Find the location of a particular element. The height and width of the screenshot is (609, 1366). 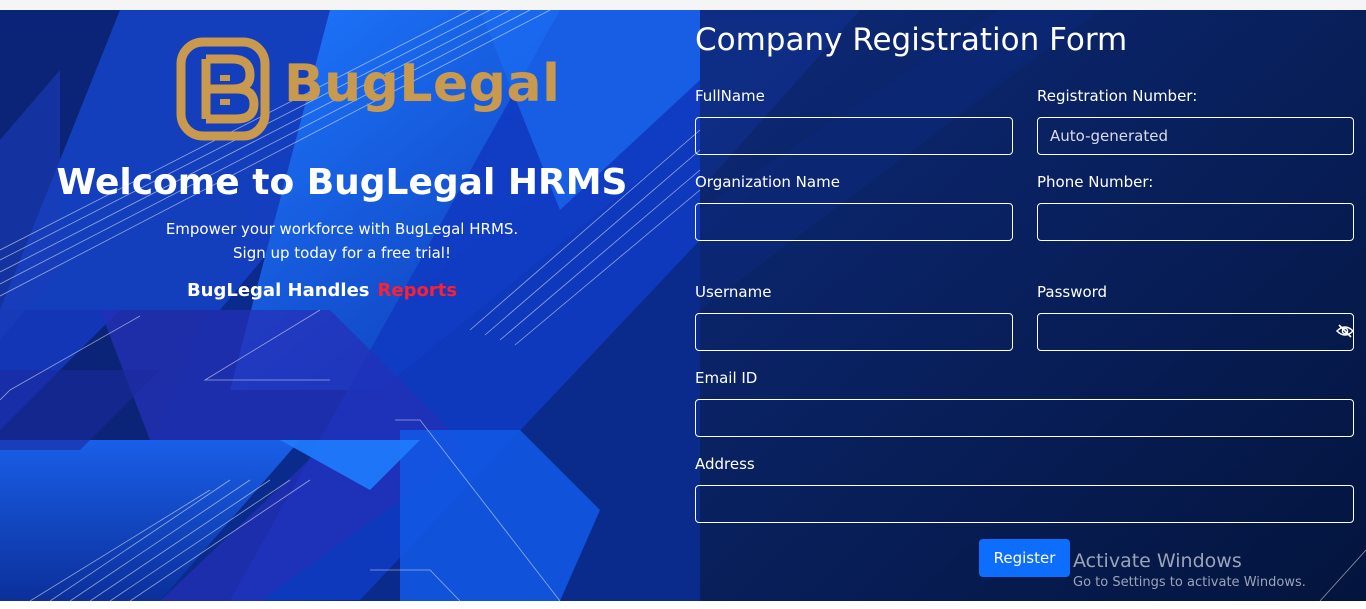

tagline-line-2: Sign up today for a free trial! is located at coordinates (342, 253).